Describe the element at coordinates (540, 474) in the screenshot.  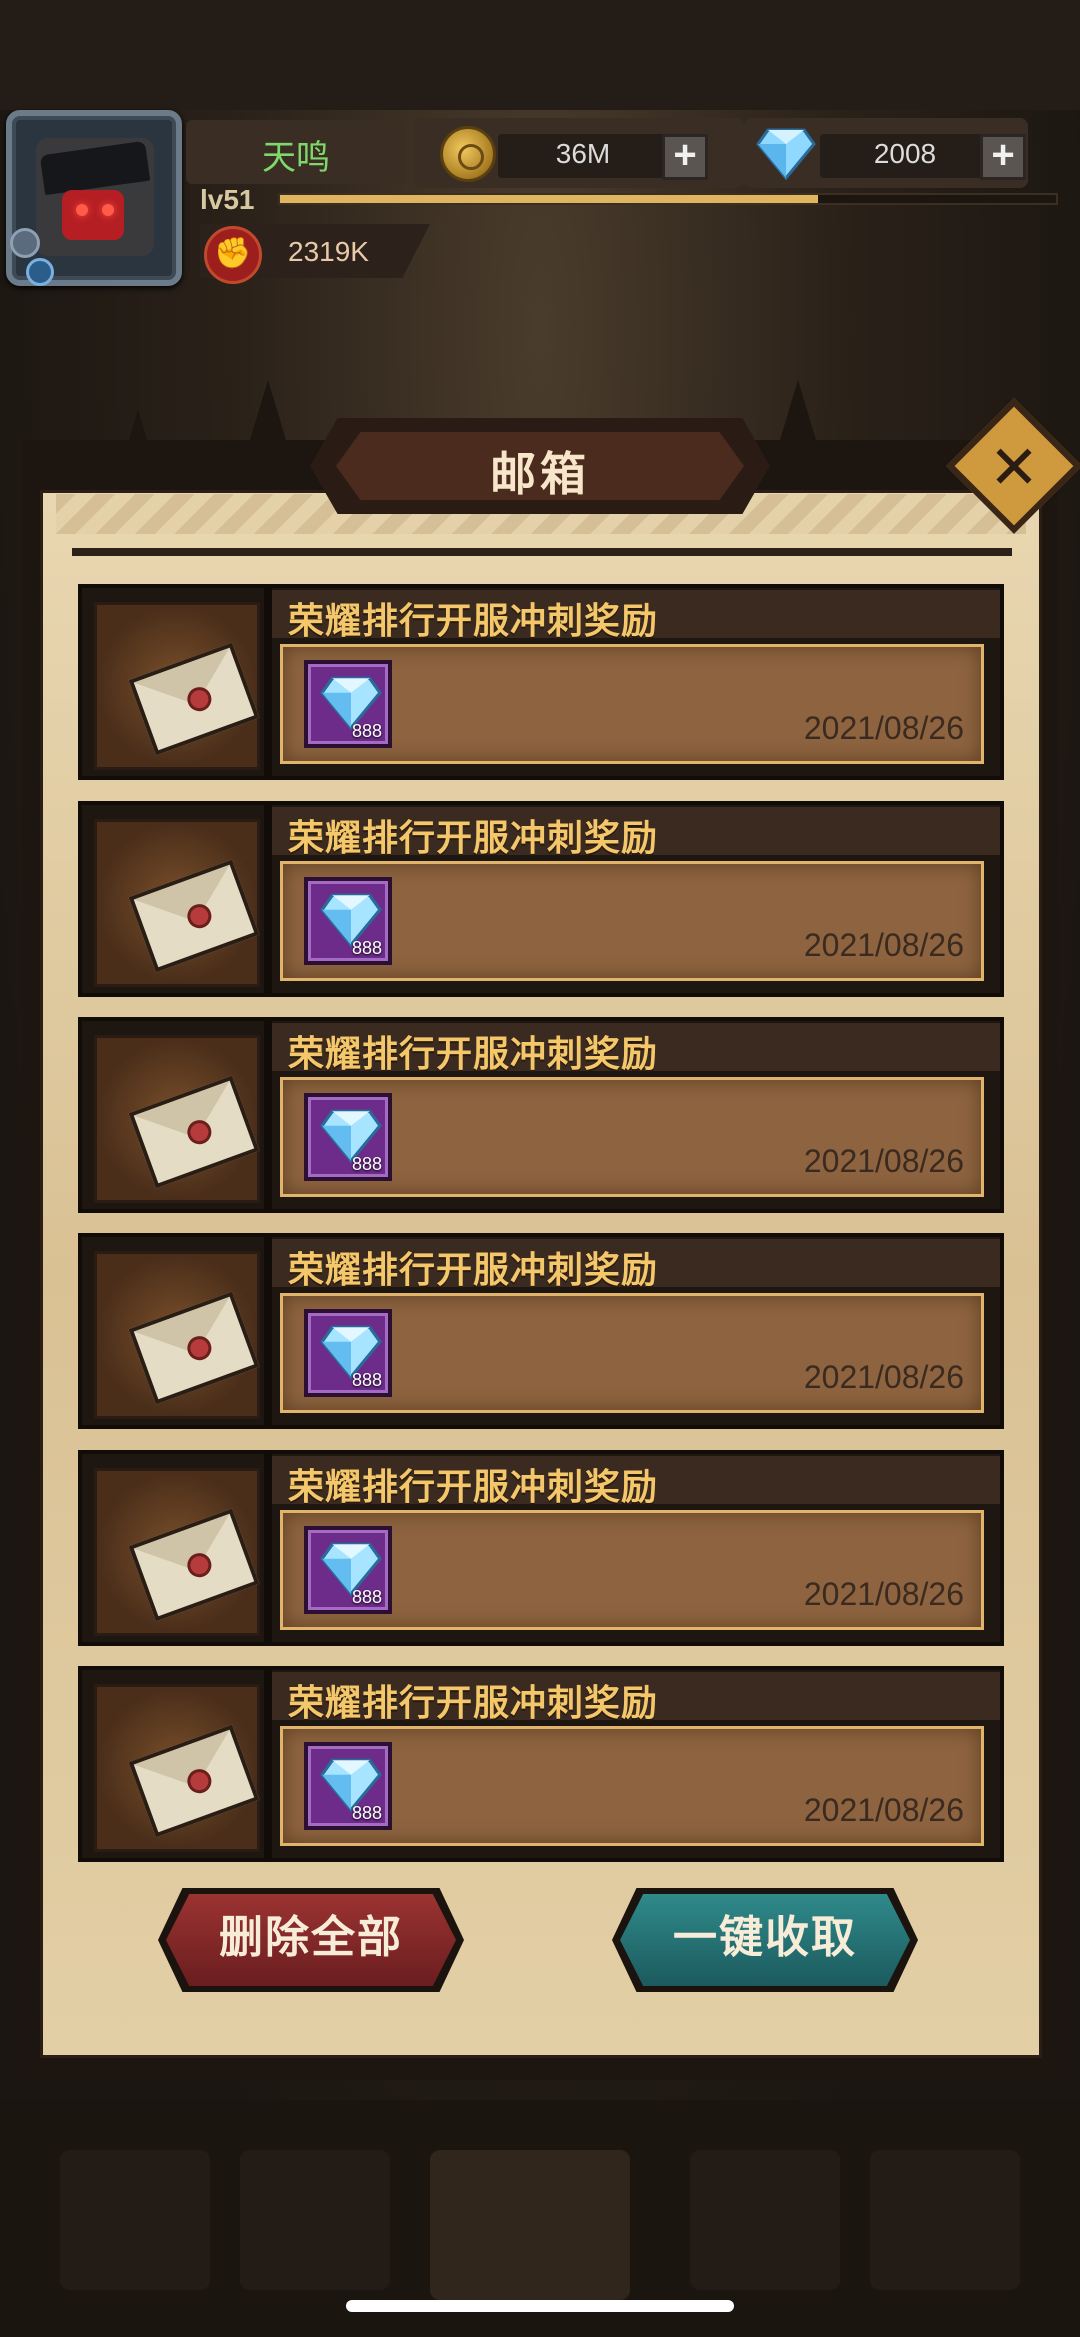
I see `page-title: 邮箱` at that location.